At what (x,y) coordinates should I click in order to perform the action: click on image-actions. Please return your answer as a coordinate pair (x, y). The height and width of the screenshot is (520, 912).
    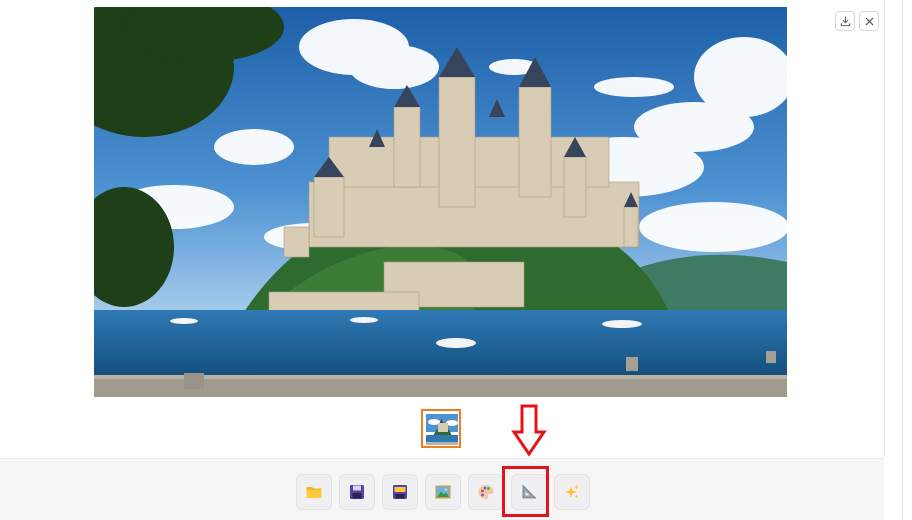
    Looking at the image, I should click on (857, 21).